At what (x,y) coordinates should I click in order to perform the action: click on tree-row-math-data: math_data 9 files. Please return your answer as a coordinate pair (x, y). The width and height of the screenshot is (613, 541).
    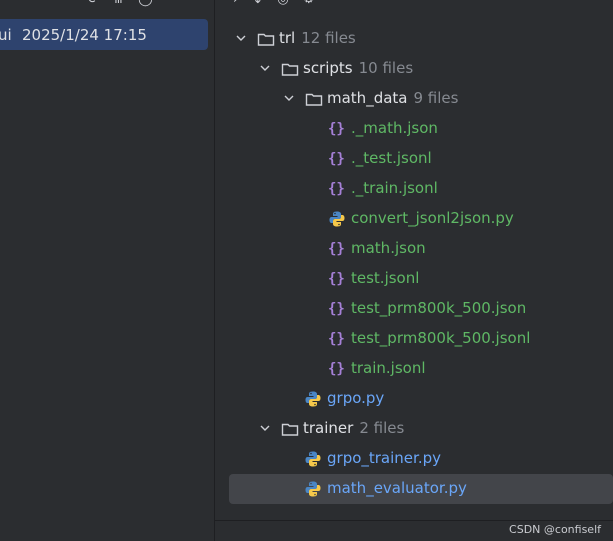
    Looking at the image, I should click on (414, 99).